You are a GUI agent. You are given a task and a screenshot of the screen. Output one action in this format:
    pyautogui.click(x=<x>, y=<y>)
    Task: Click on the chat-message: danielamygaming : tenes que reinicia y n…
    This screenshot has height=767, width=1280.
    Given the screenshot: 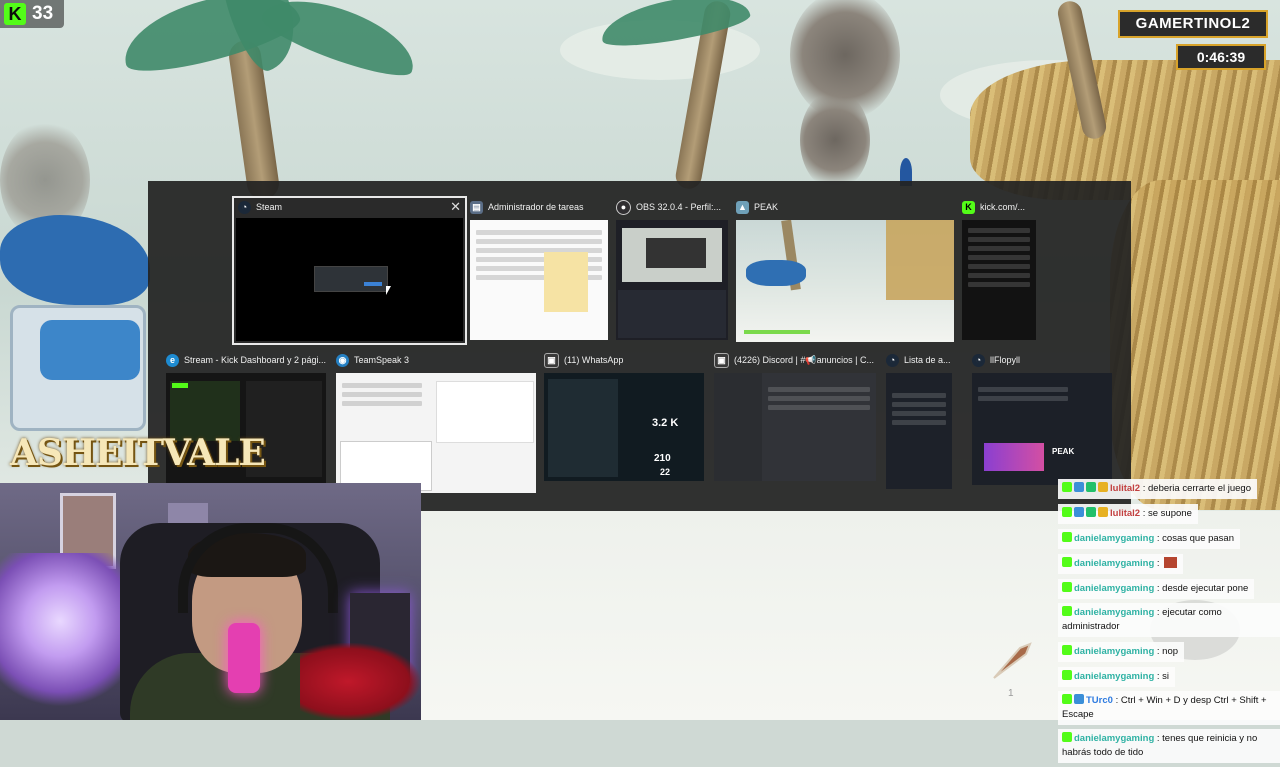 What is the action you would take?
    pyautogui.click(x=1169, y=748)
    